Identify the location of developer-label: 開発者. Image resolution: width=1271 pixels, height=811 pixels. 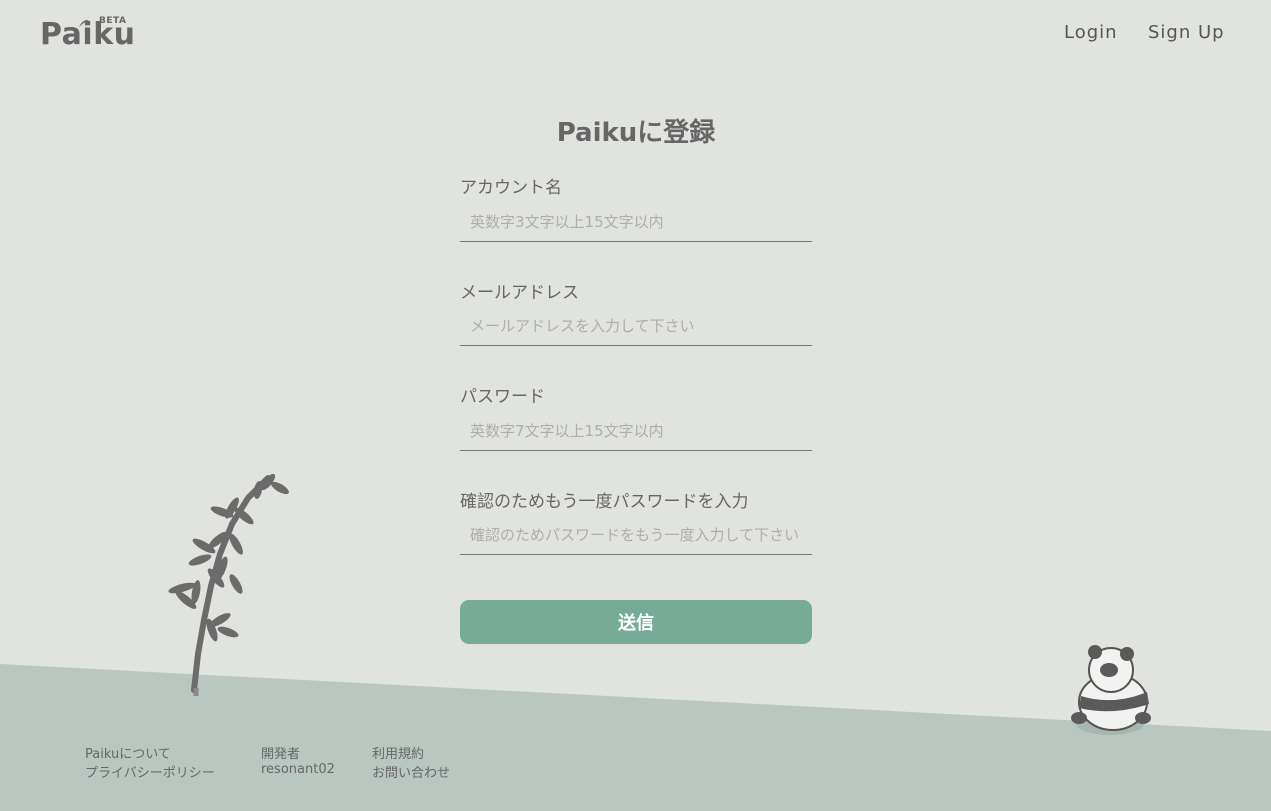
(281, 754).